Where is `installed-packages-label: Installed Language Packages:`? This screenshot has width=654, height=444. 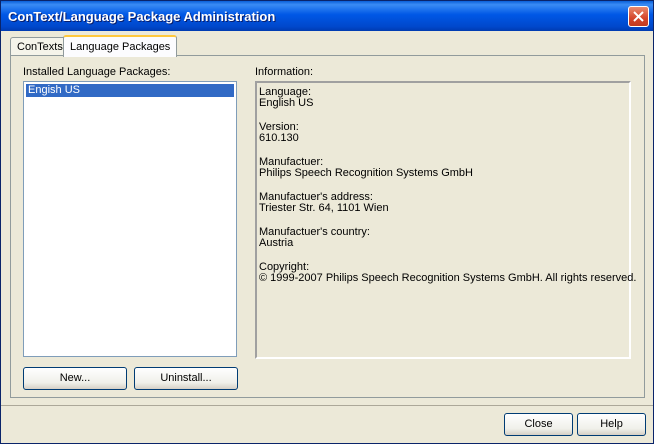 installed-packages-label: Installed Language Packages: is located at coordinates (97, 72).